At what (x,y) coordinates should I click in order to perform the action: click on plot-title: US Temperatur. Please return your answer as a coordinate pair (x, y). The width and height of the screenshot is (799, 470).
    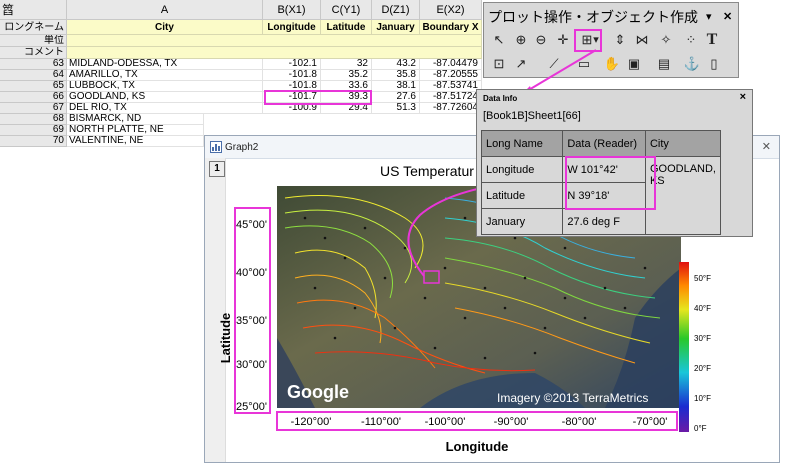
    Looking at the image, I should click on (427, 171).